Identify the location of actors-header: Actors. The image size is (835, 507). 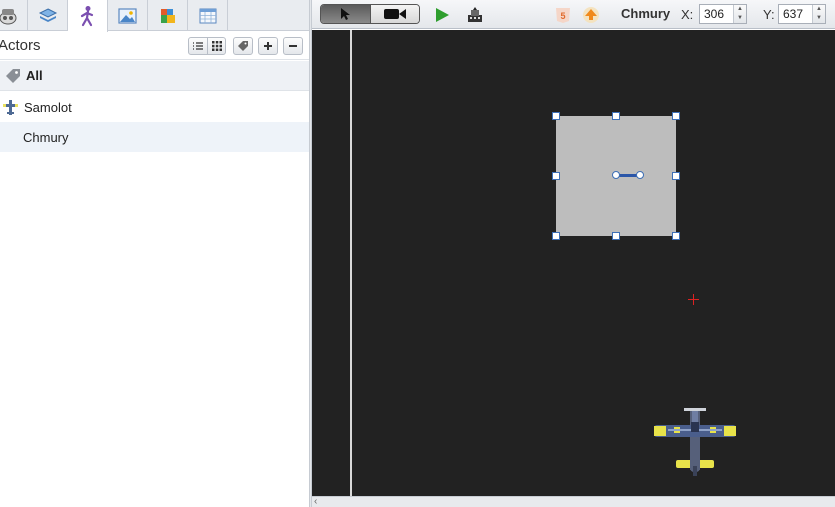
(154, 45).